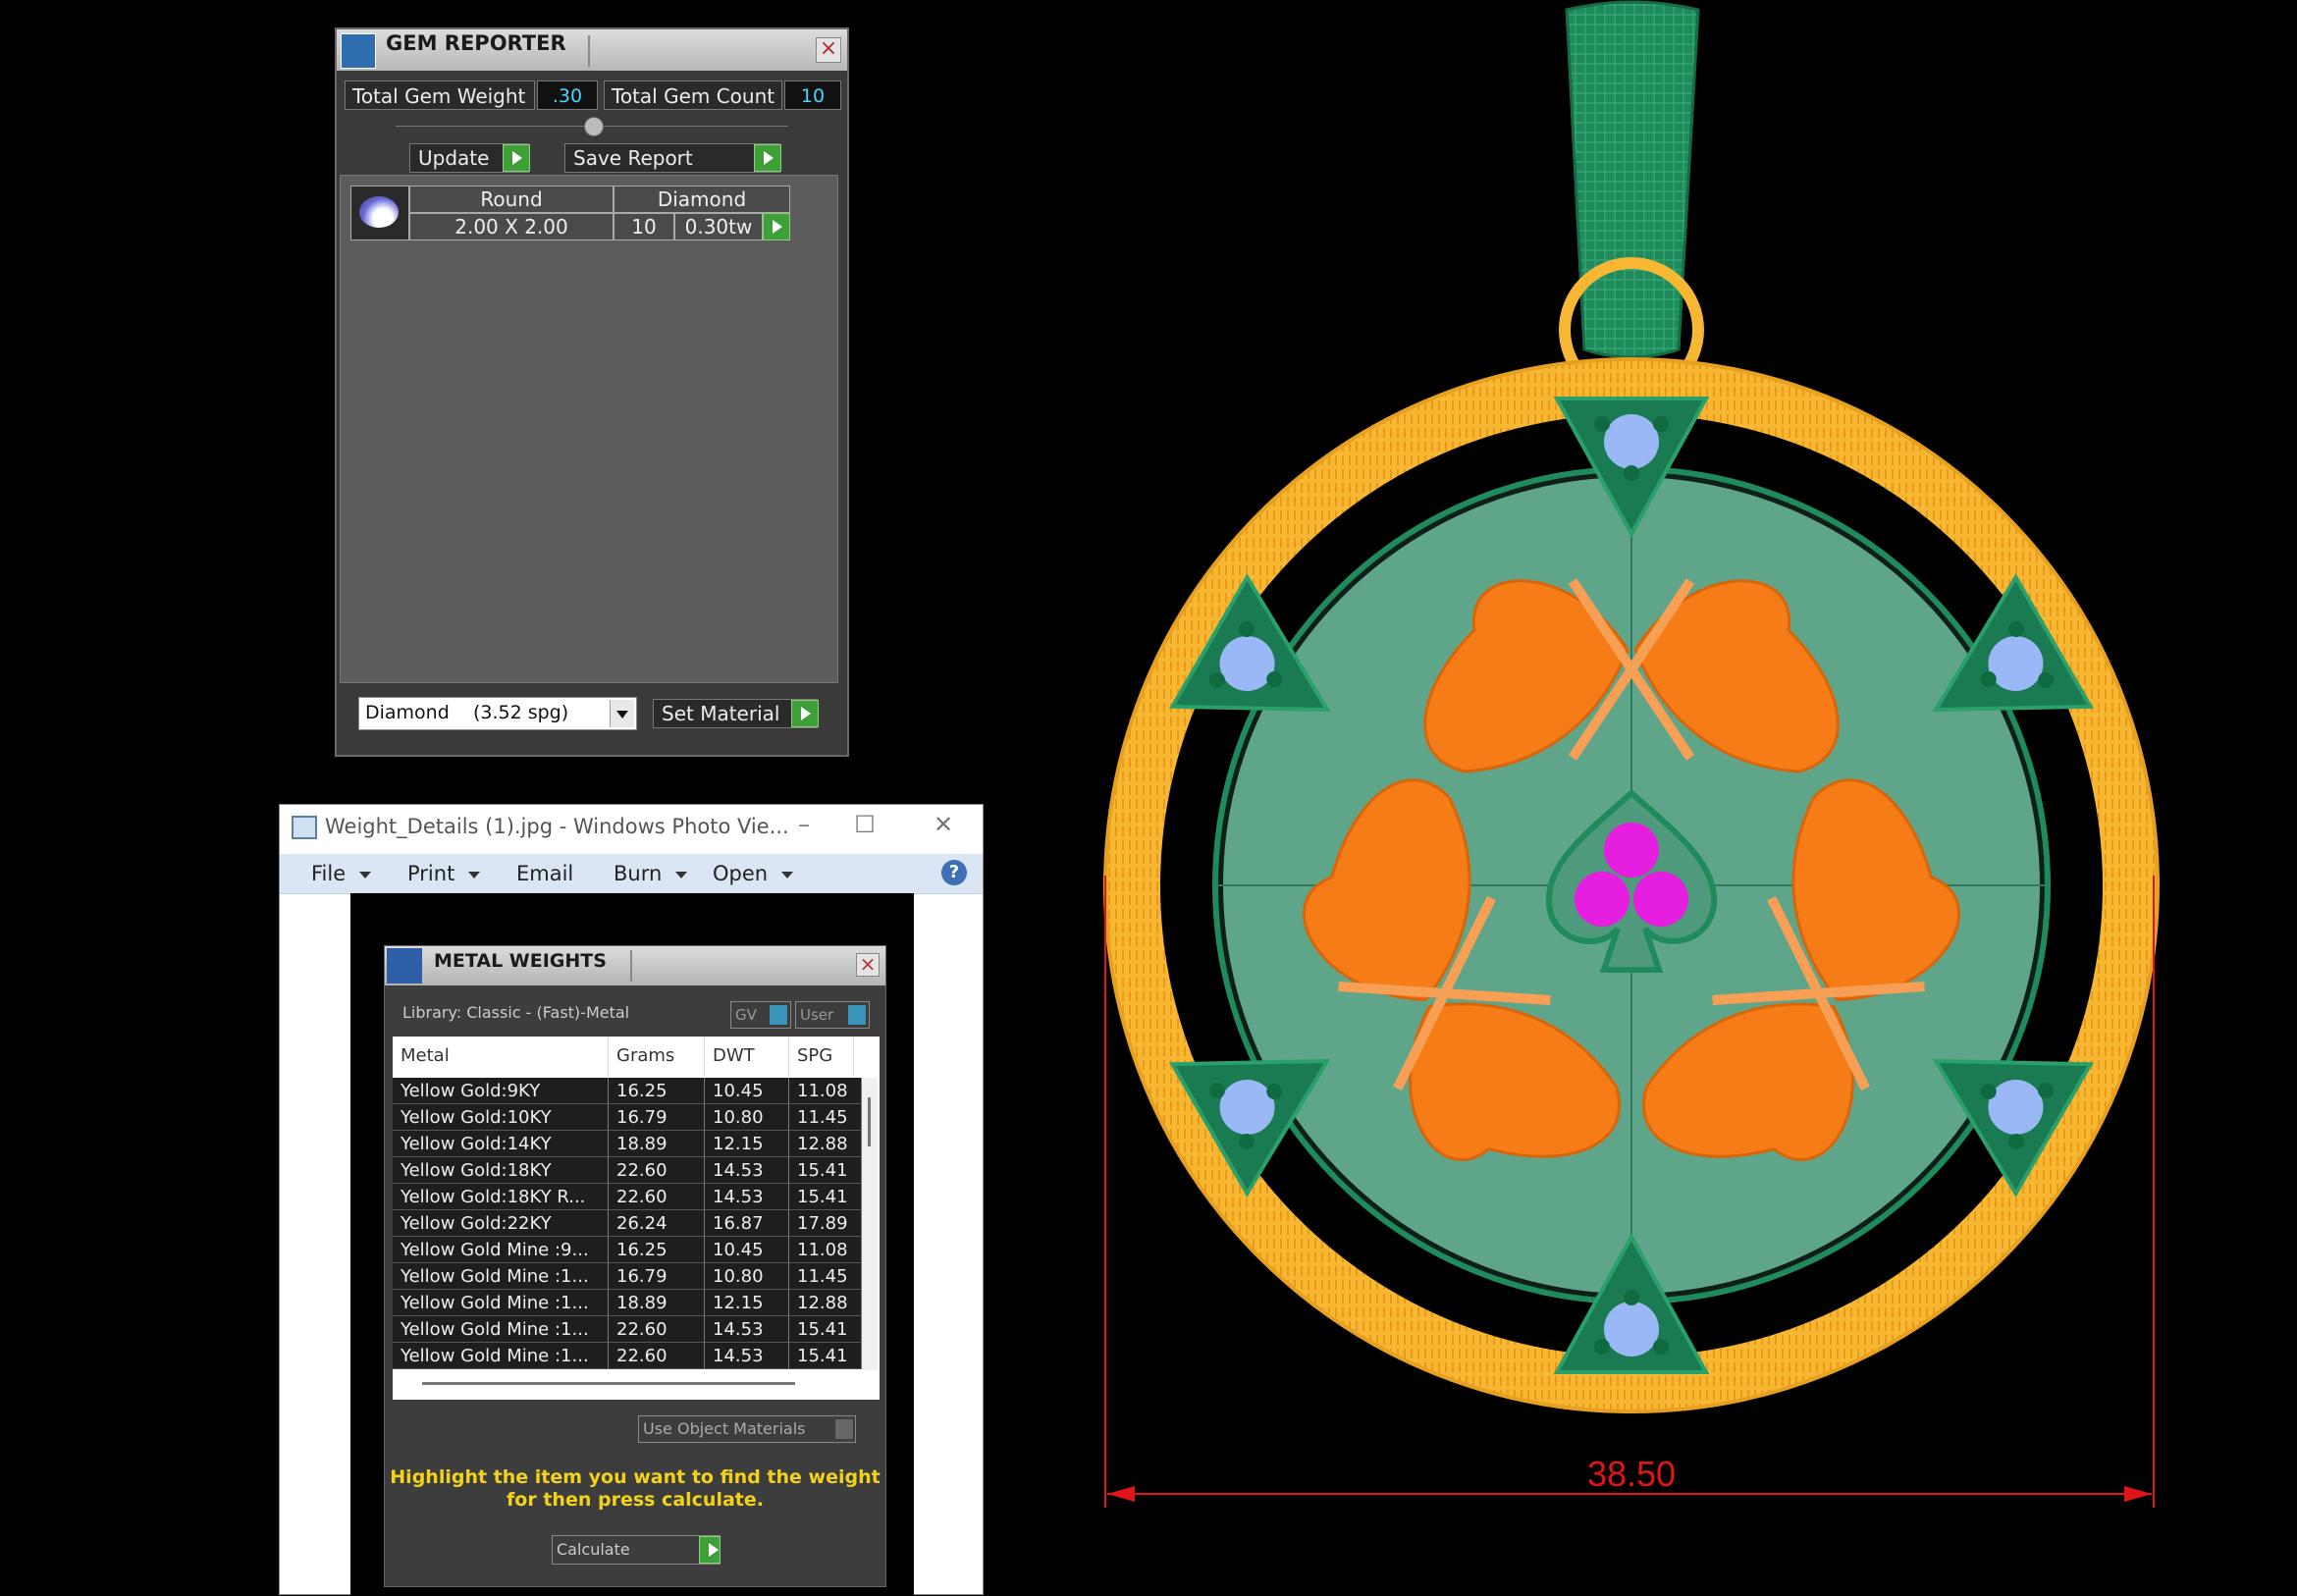 This screenshot has width=2297, height=1596. I want to click on menu-email: Email, so click(544, 874).